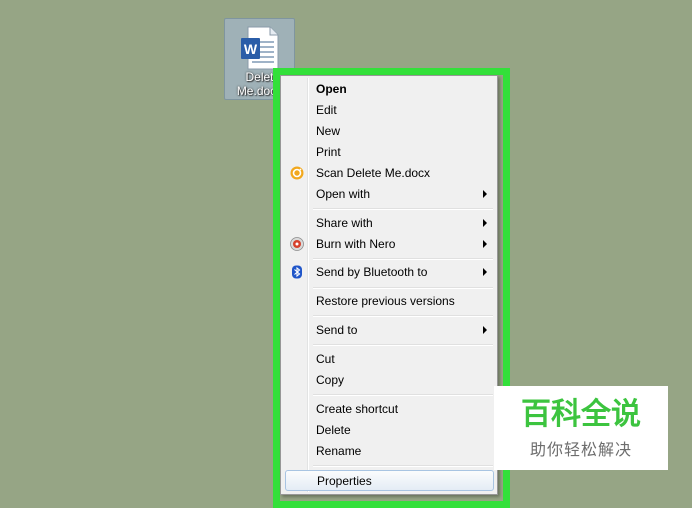 The width and height of the screenshot is (692, 508). I want to click on menu-item-label: Send by Bluetooth to, so click(372, 272).